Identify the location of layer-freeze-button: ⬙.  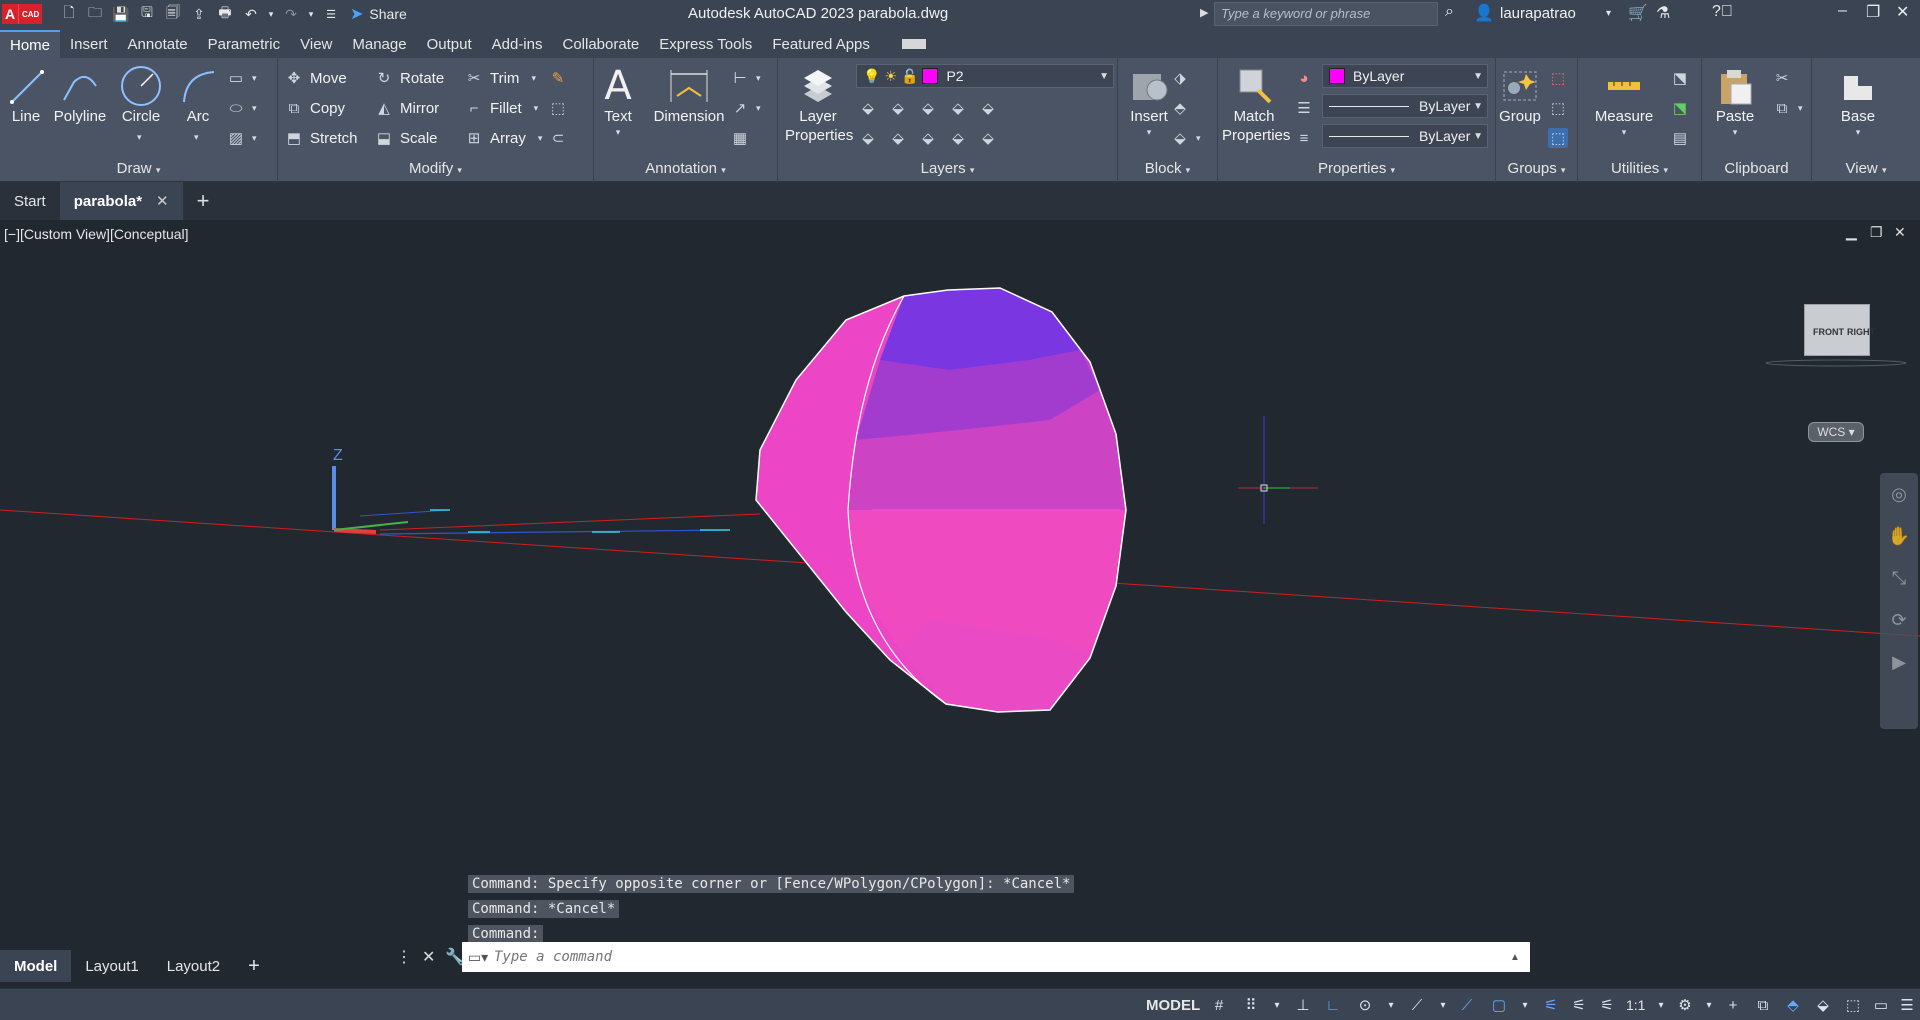
(928, 108).